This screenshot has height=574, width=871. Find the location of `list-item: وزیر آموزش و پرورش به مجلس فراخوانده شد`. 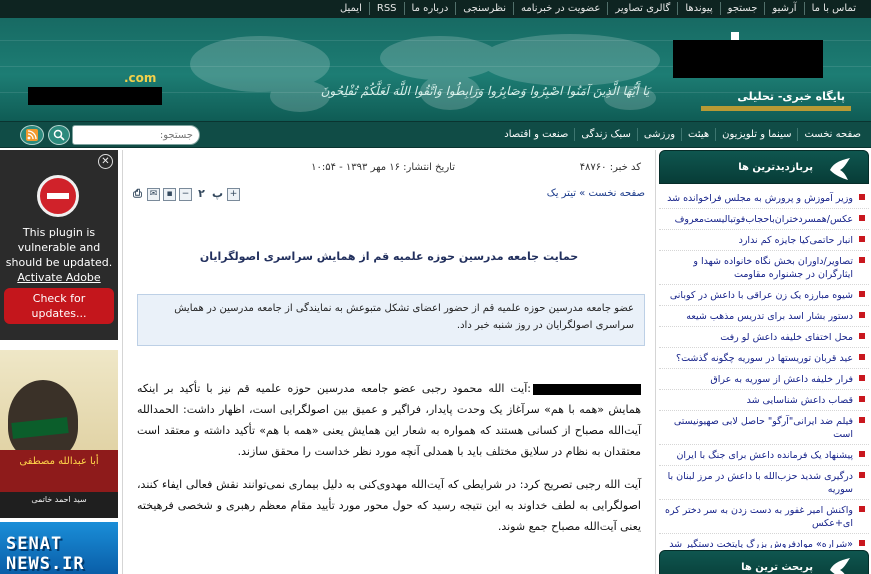

list-item: وزیر آموزش و پرورش به مجلس فراخوانده شد is located at coordinates (764, 198).